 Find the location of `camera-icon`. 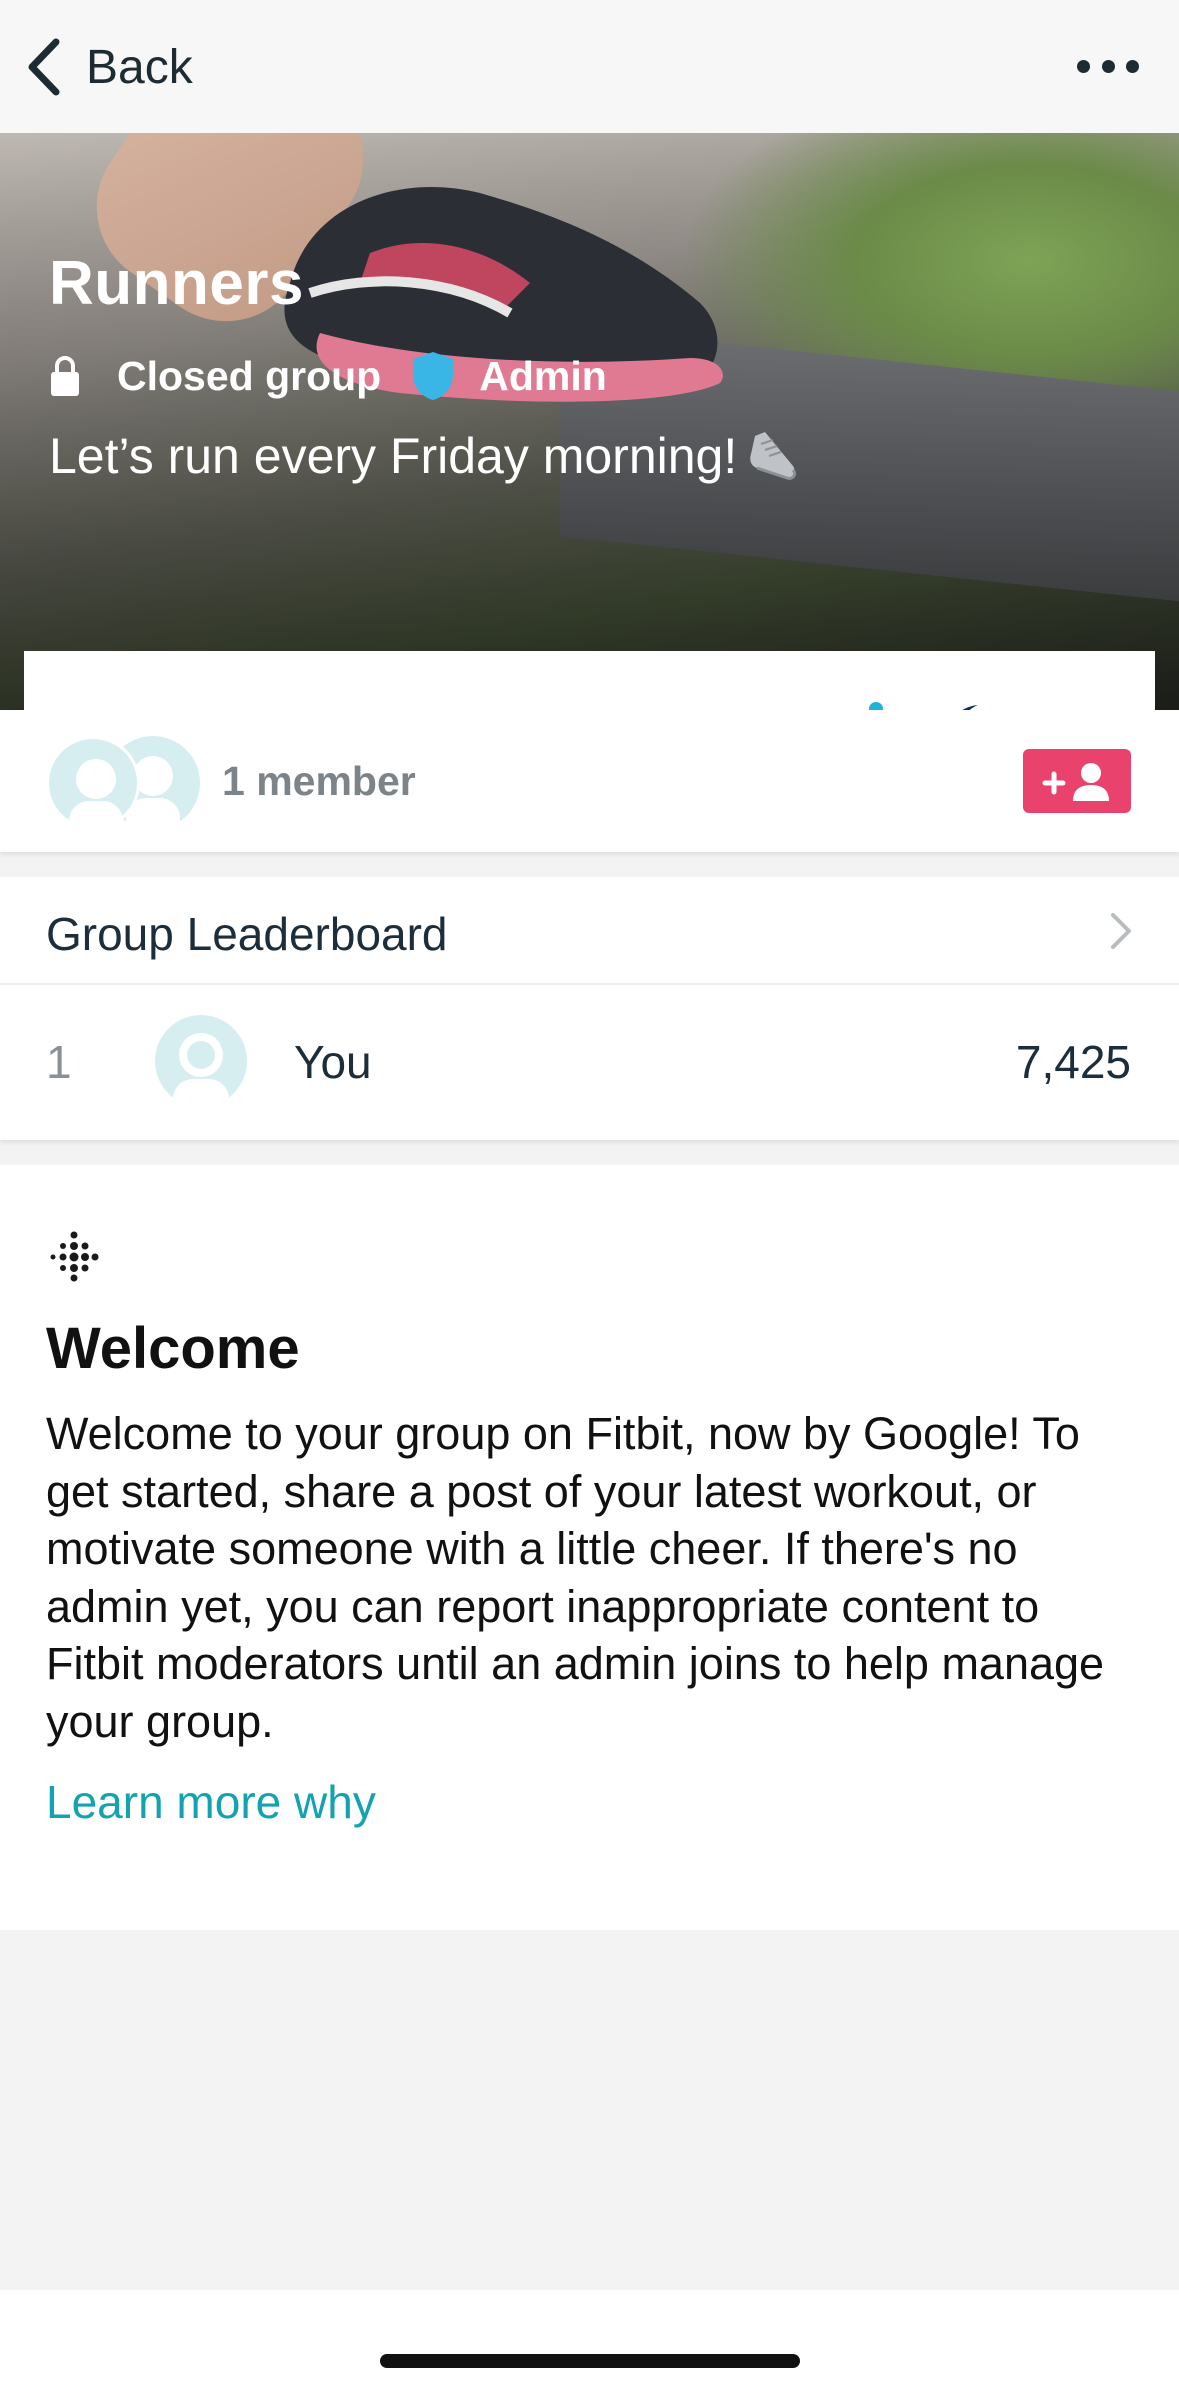

camera-icon is located at coordinates (1069, 704).